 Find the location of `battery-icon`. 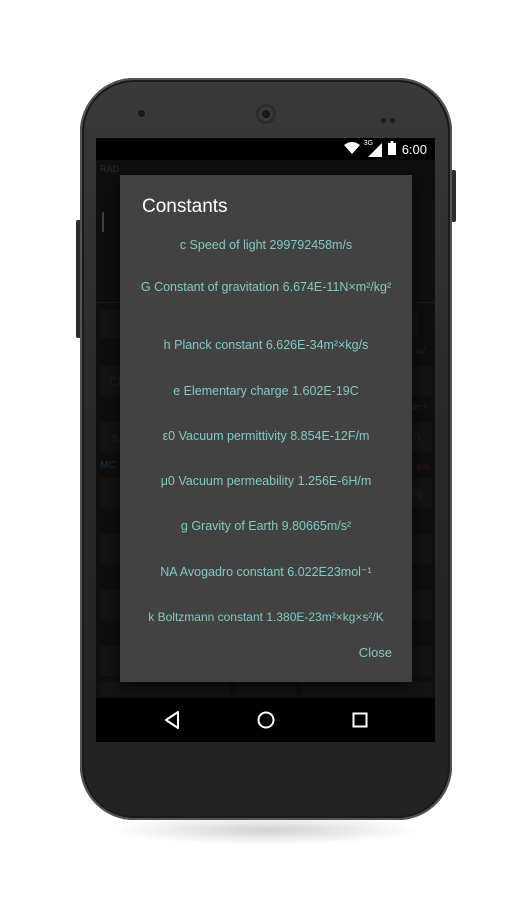

battery-icon is located at coordinates (391, 149).